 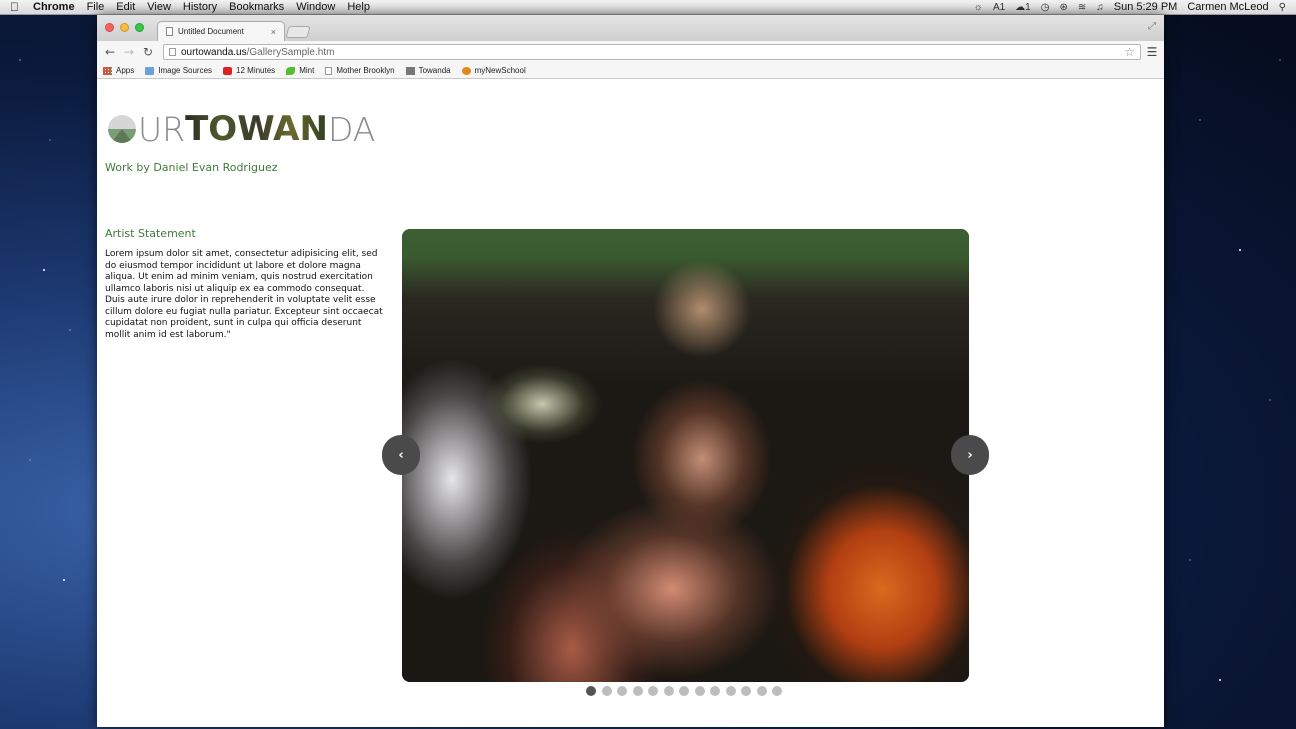 I want to click on tab-untitled-document: Untitled Document ×, so click(x=221, y=31).